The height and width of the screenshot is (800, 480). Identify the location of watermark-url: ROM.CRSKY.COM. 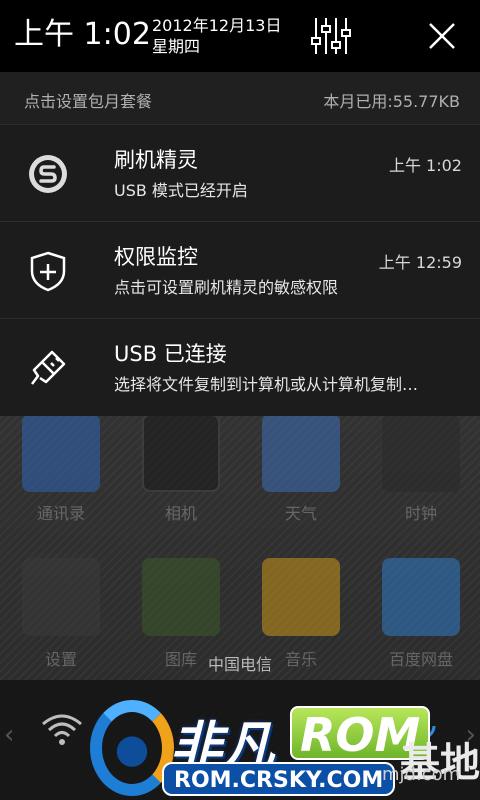
(279, 779).